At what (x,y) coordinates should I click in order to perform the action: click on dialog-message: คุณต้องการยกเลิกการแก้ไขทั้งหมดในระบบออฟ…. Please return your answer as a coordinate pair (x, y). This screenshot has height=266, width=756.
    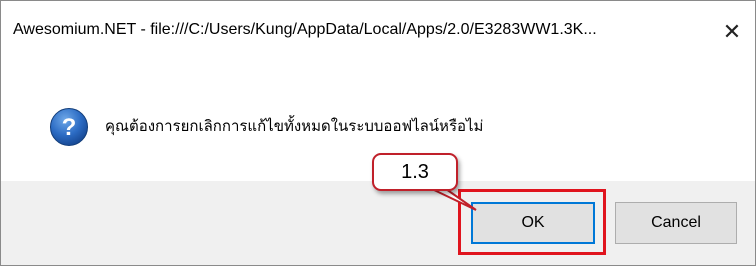
    Looking at the image, I should click on (294, 126).